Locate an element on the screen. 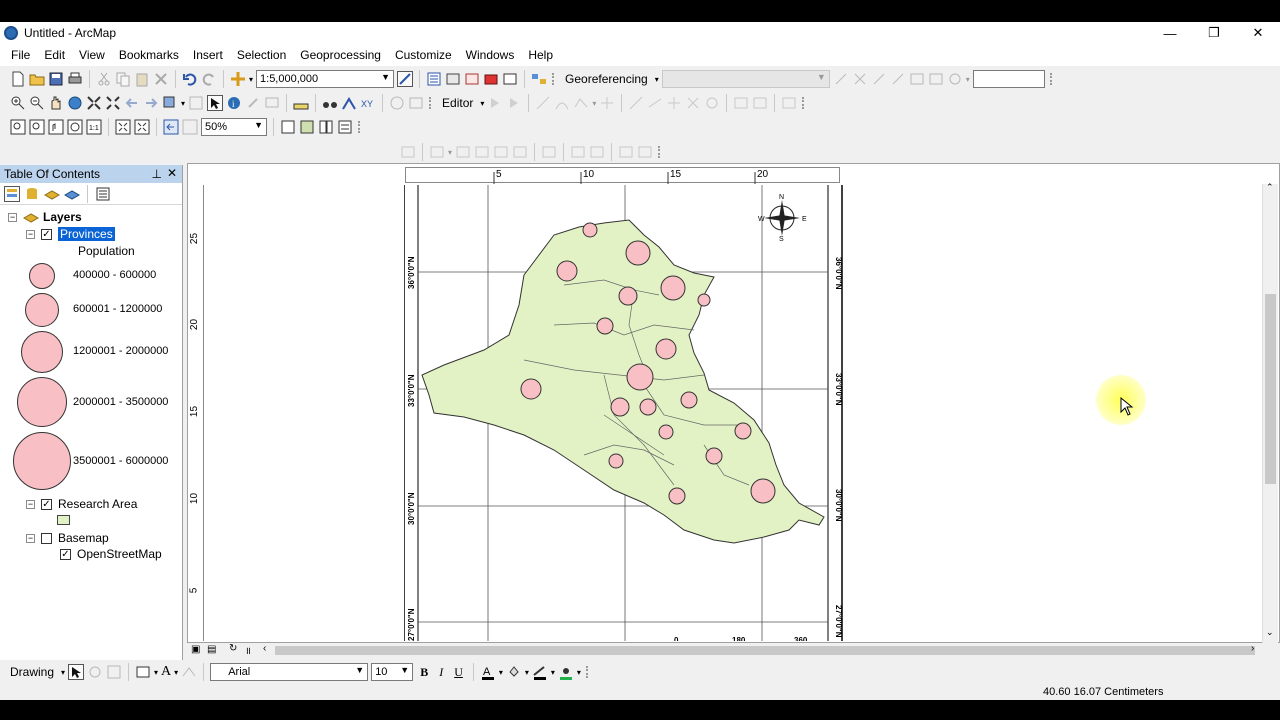 Image resolution: width=1280 pixels, height=720 pixels. find-binoculars-icon is located at coordinates (330, 103).